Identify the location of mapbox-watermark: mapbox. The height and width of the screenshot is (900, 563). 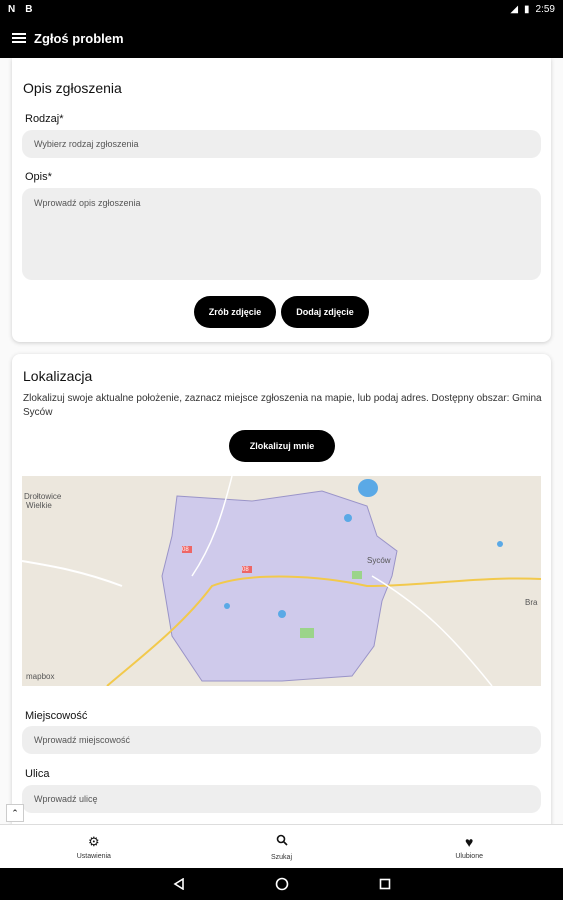
(40, 676).